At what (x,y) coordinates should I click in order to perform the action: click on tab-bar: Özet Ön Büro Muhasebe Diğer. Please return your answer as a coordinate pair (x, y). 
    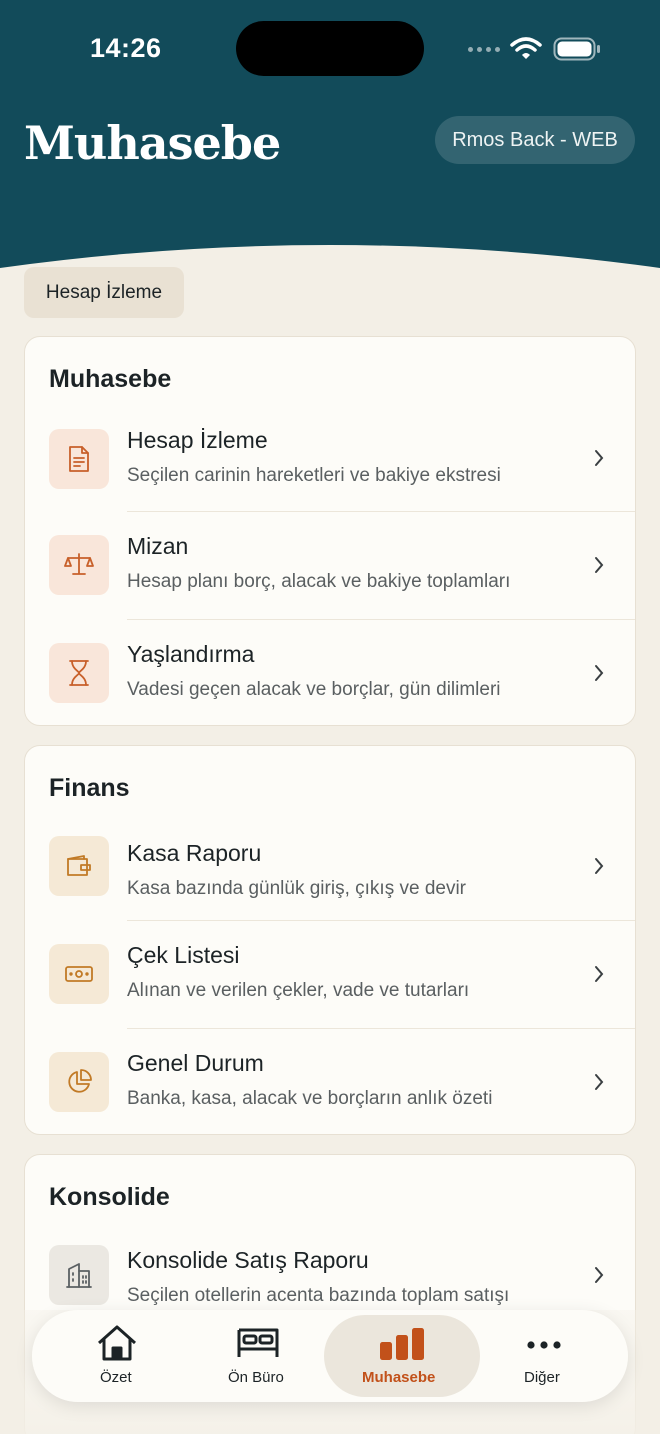
    Looking at the image, I should click on (330, 1356).